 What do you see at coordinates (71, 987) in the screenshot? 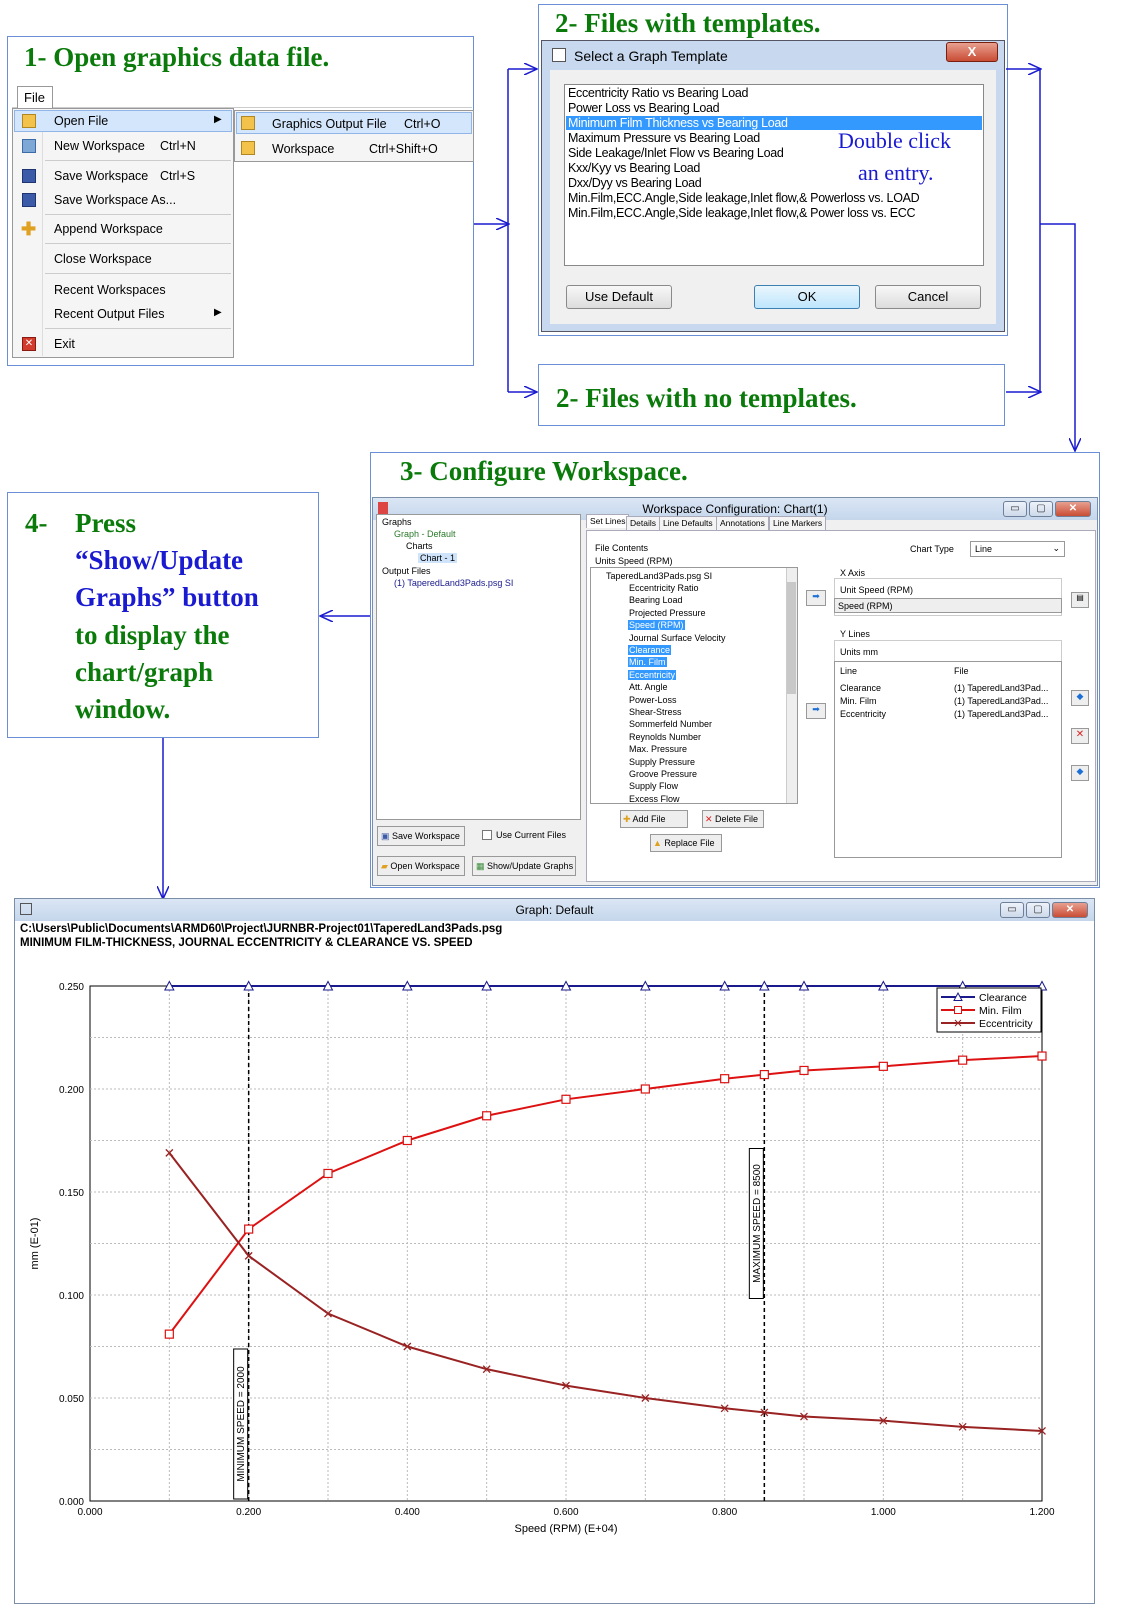
I see `y-tick-label: 0.250` at bounding box center [71, 987].